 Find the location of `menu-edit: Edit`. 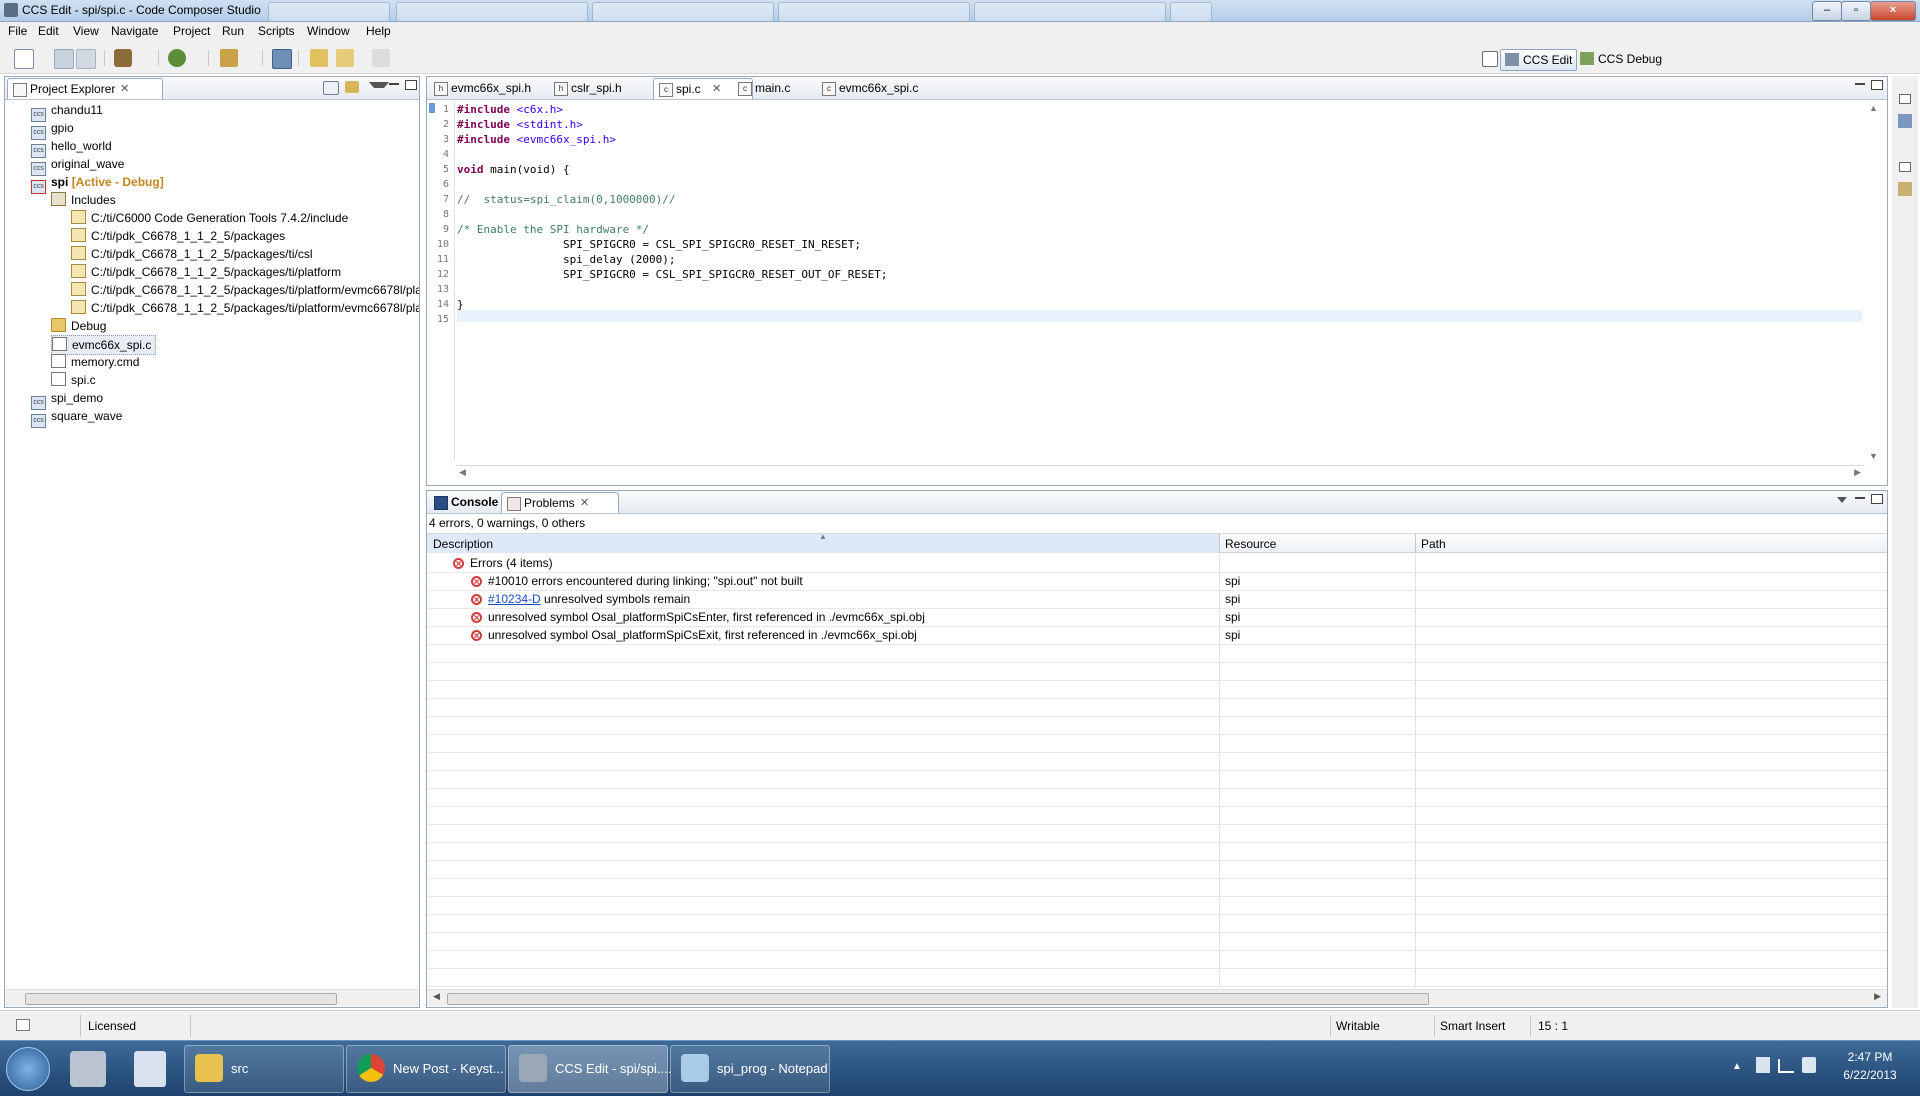

menu-edit: Edit is located at coordinates (48, 31).